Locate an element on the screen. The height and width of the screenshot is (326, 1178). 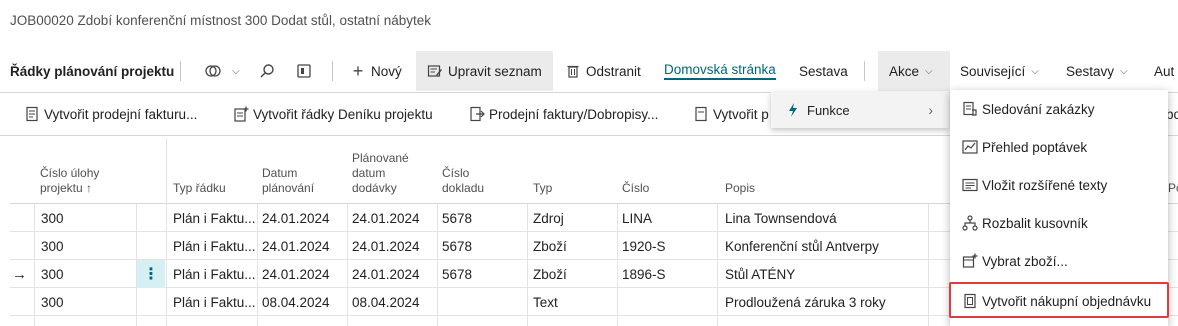
actions-menu: Funkce › is located at coordinates (860, 110).